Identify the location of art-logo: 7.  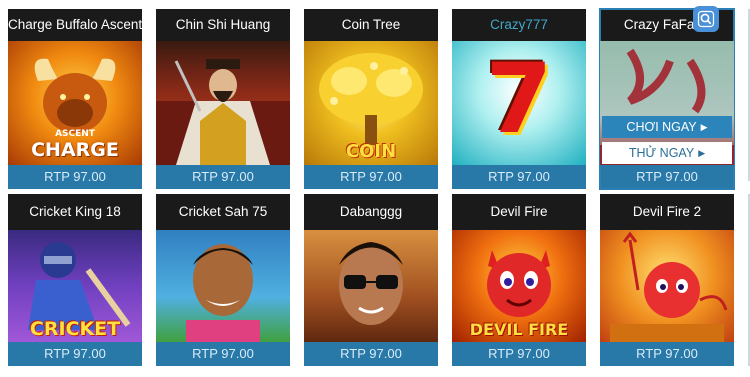
(519, 99).